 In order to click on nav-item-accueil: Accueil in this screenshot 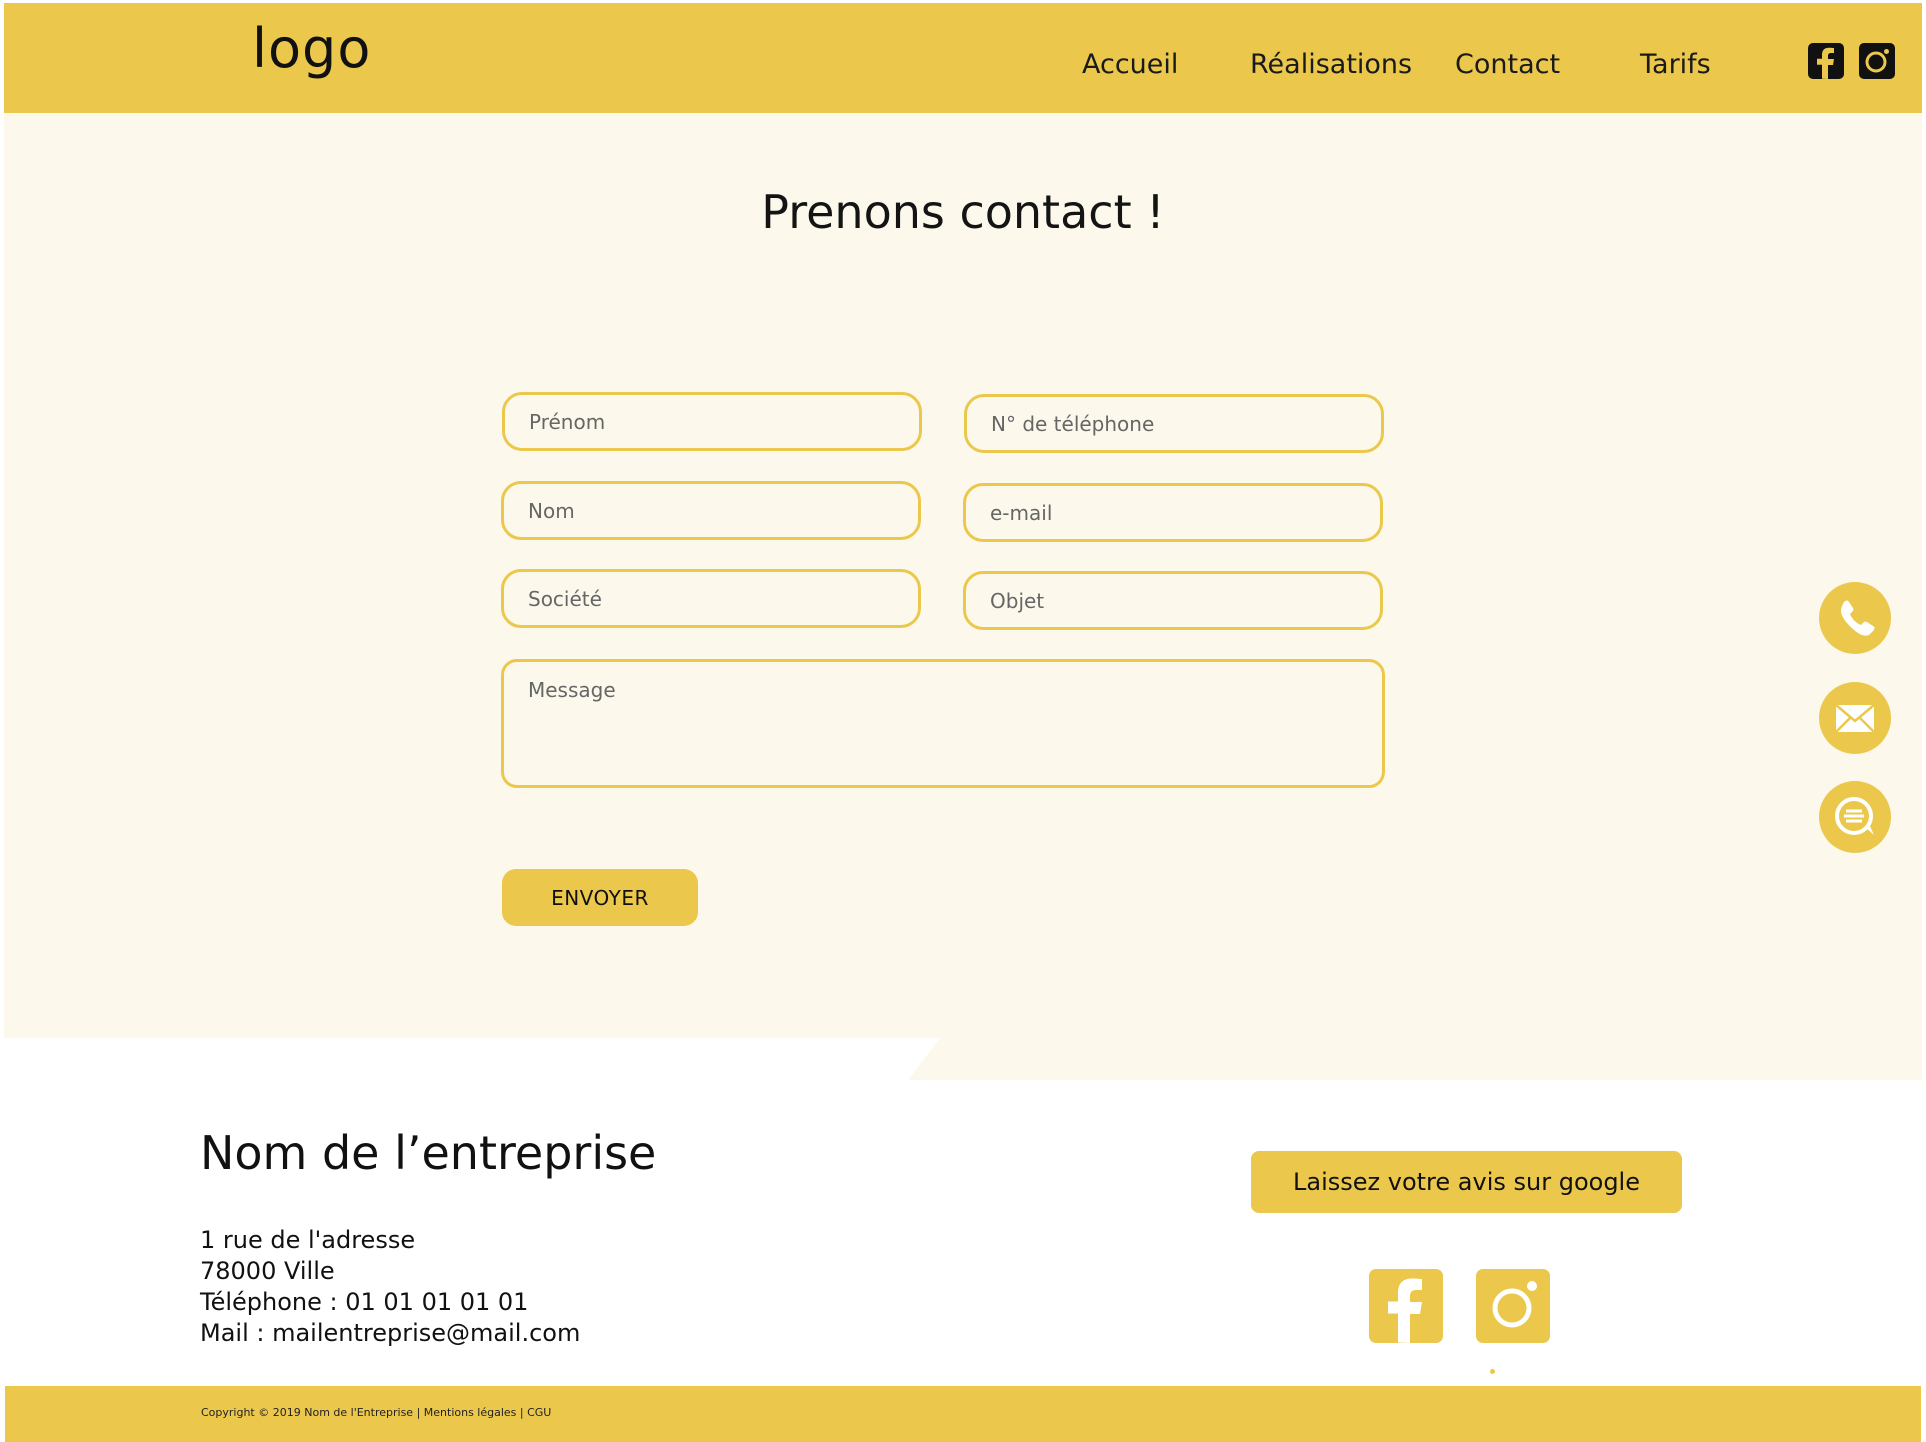, I will do `click(1130, 64)`.